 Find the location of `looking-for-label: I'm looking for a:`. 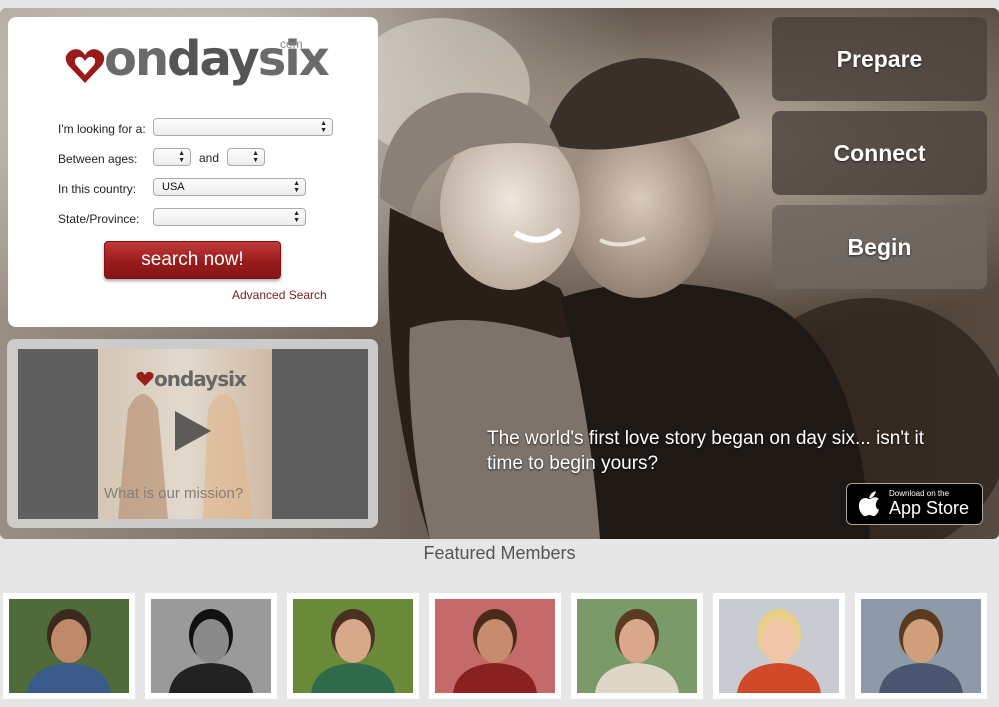

looking-for-label: I'm looking for a: is located at coordinates (102, 129).